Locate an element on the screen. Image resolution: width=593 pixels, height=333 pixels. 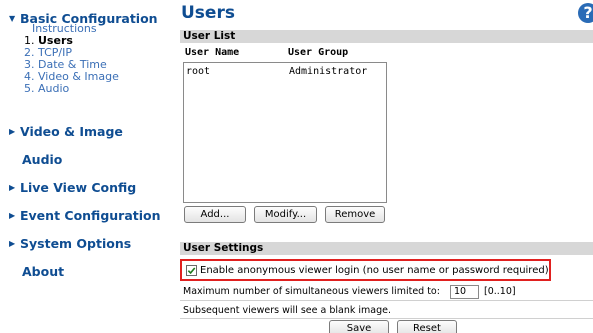
max-viewers-input: 10 is located at coordinates (464, 292).